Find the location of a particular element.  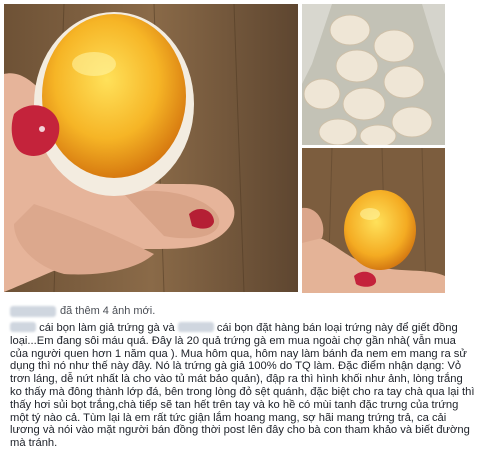

post-header: đã thêm 4 ảnh mới. is located at coordinates (82, 311).